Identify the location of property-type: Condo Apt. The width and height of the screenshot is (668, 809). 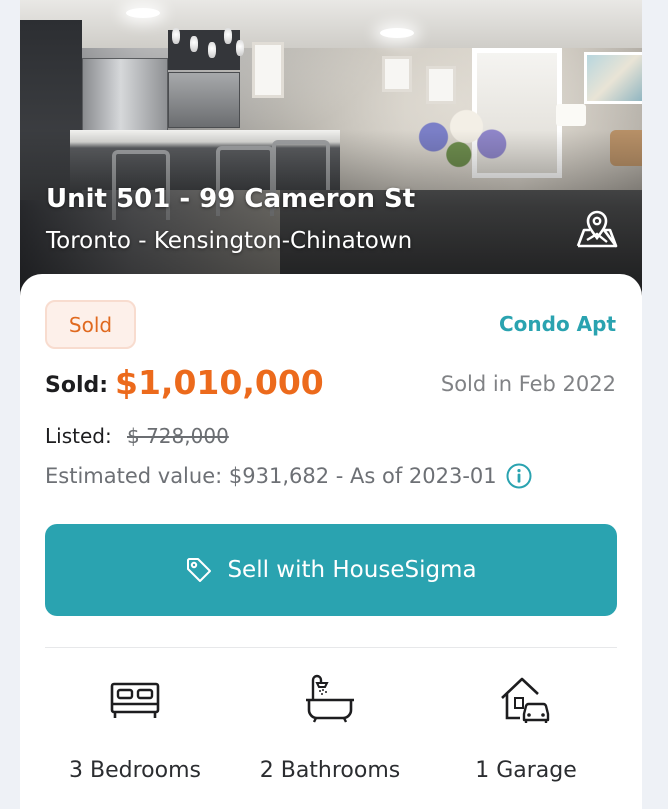
(557, 324).